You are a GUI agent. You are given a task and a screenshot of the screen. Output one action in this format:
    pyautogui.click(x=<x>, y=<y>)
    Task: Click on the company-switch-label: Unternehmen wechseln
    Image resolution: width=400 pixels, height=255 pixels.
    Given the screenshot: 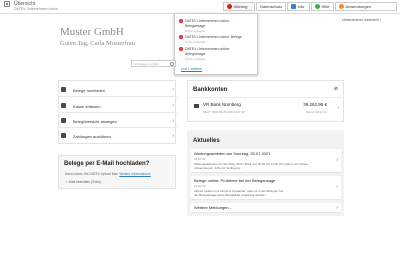 What is the action you would take?
    pyautogui.click(x=360, y=20)
    